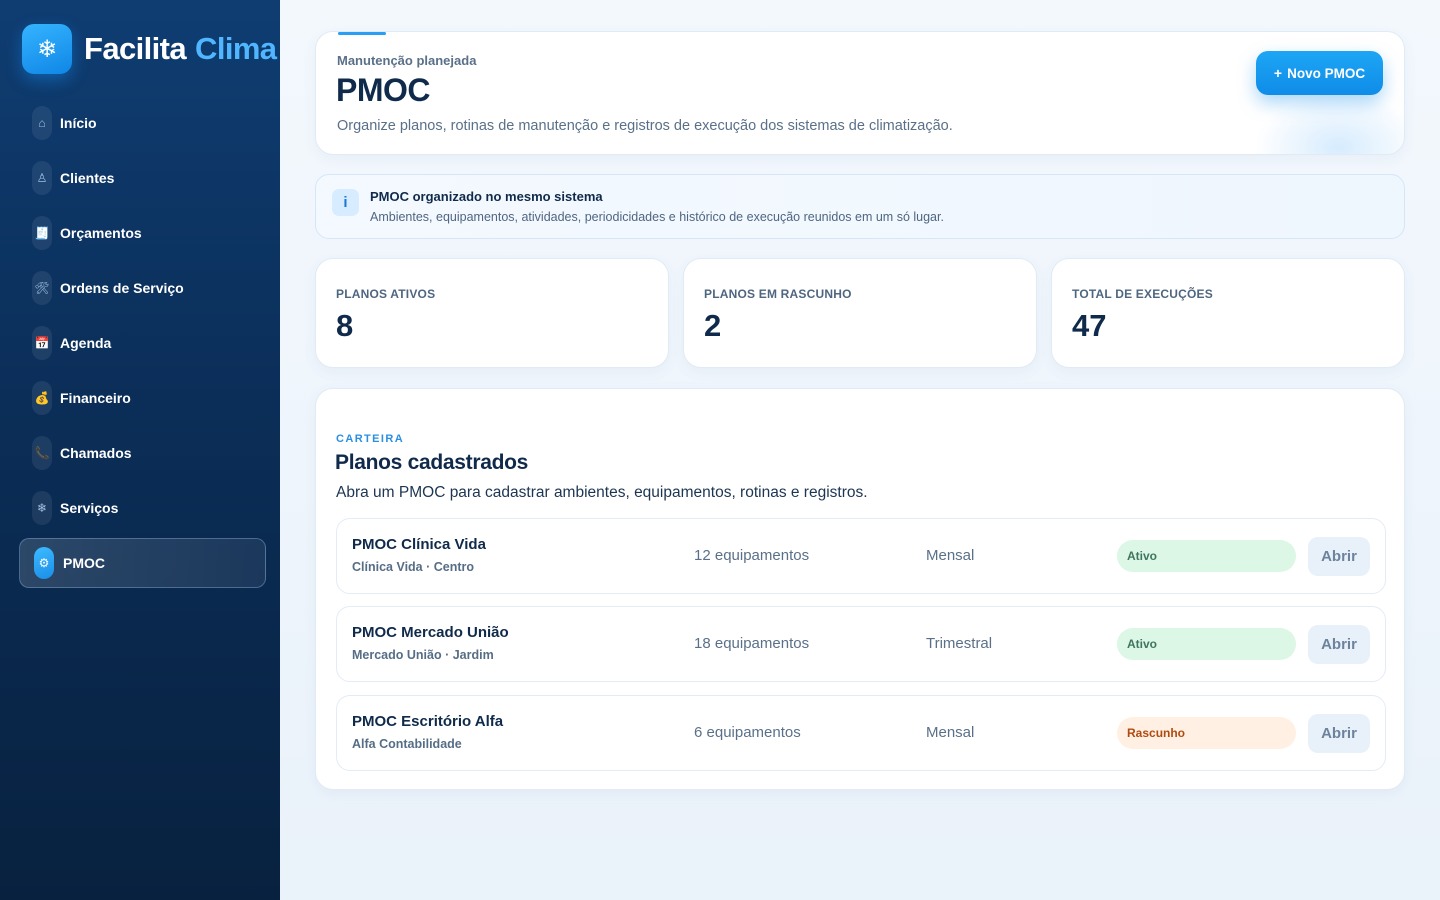  I want to click on sidebar-item-label: Clientes, so click(87, 178).